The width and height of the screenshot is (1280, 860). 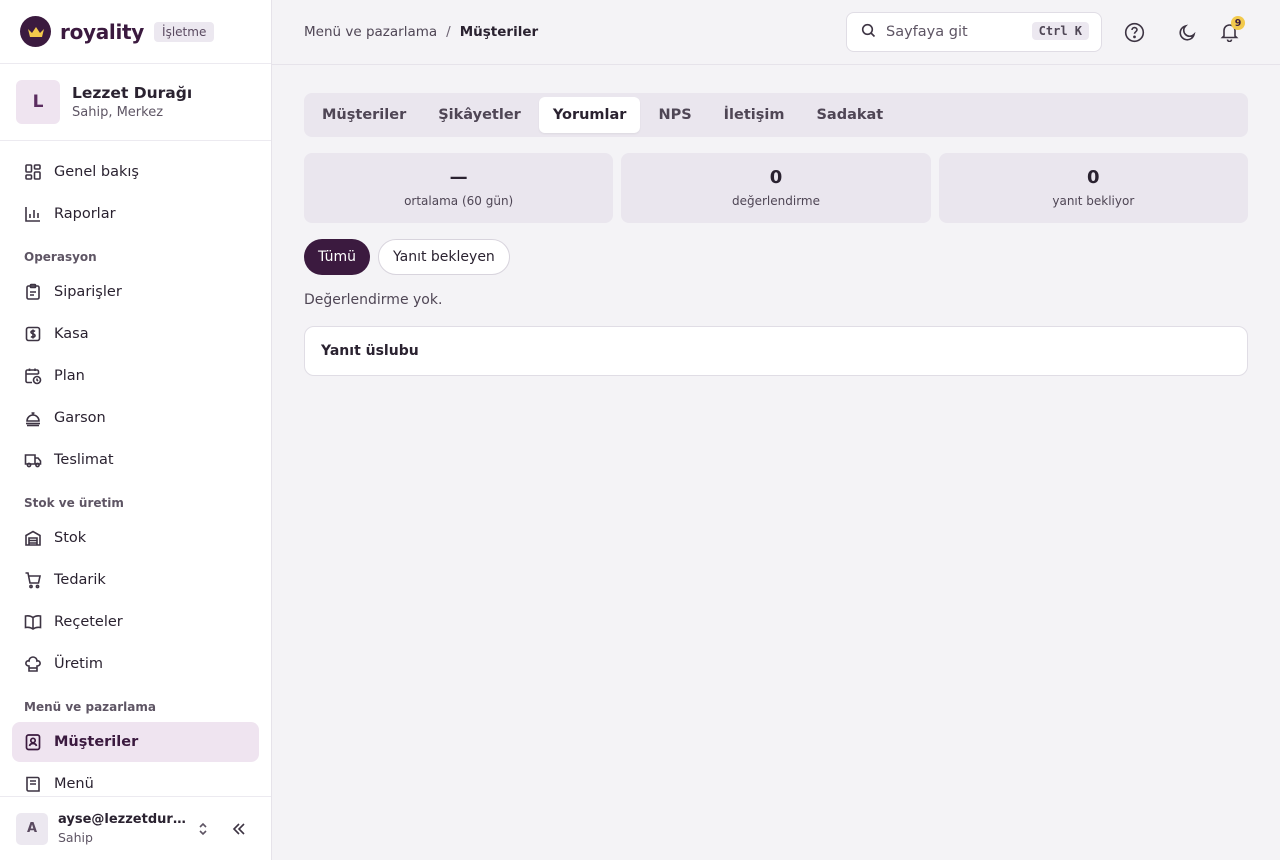 What do you see at coordinates (60, 257) in the screenshot?
I see `sidebar-section-title: Operasyon` at bounding box center [60, 257].